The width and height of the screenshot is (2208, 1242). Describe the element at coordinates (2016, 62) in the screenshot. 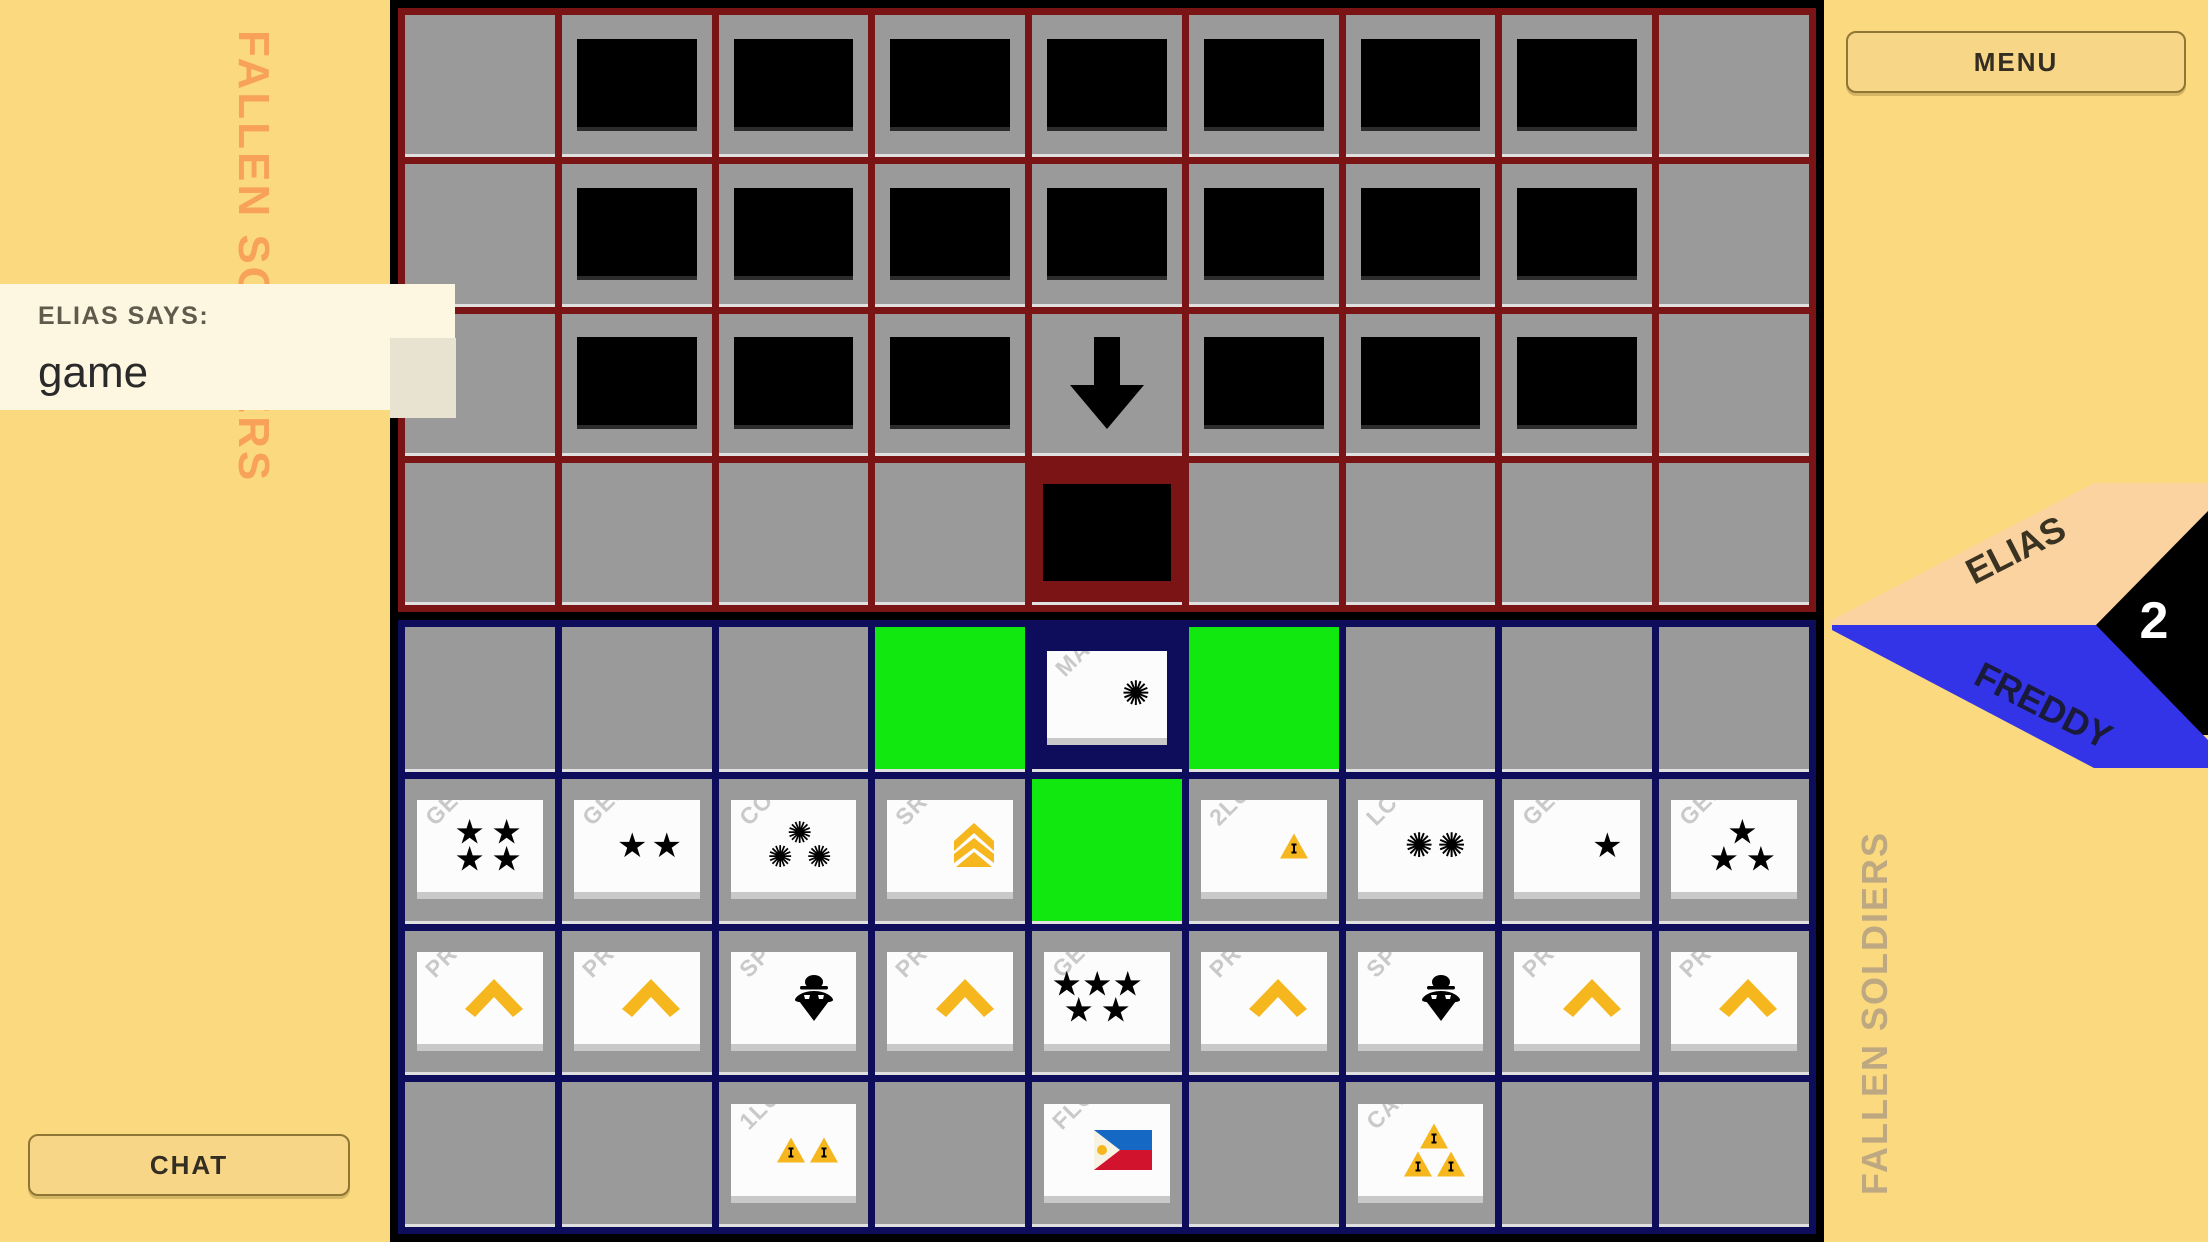

I see `menu-button: MENU` at that location.